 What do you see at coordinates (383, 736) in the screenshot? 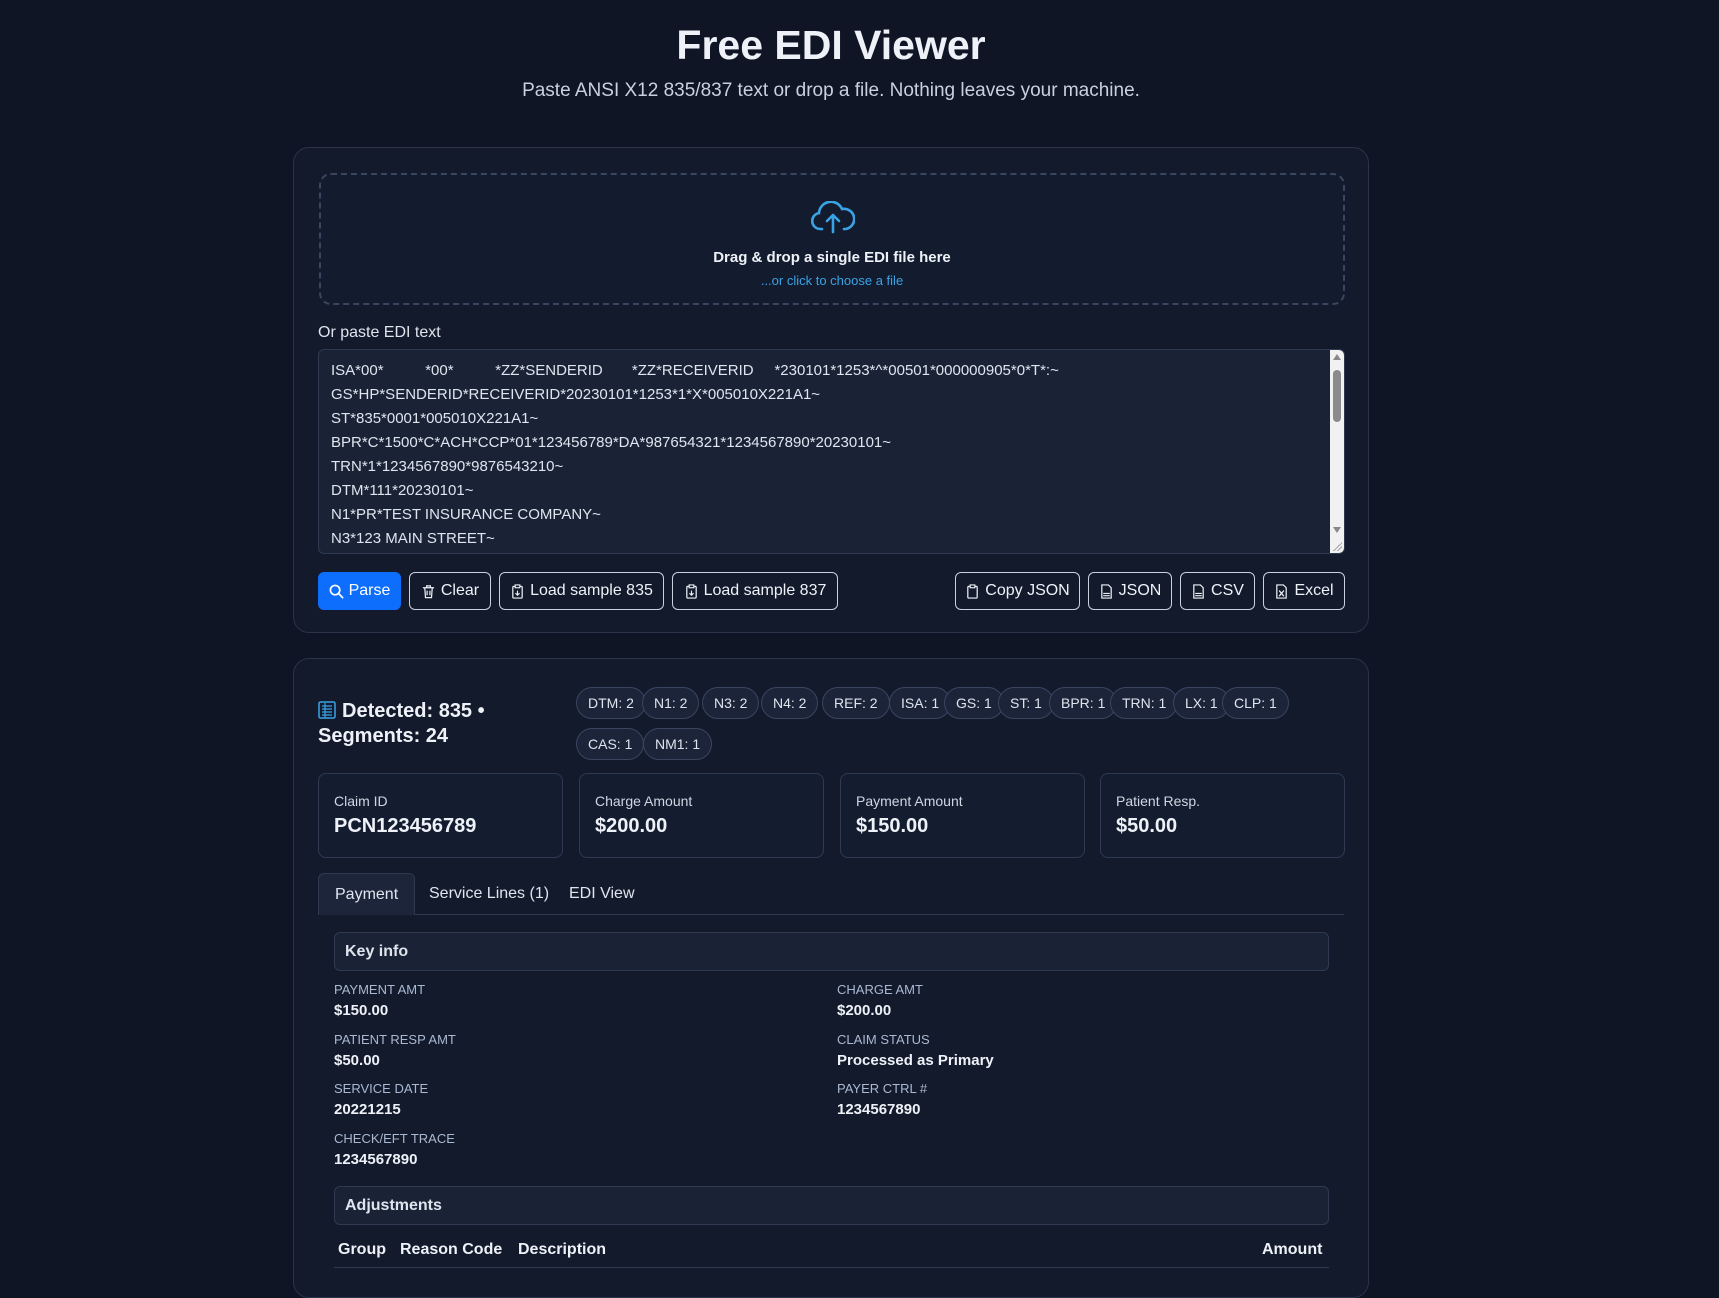
I see `segments-count: Segments: 24` at bounding box center [383, 736].